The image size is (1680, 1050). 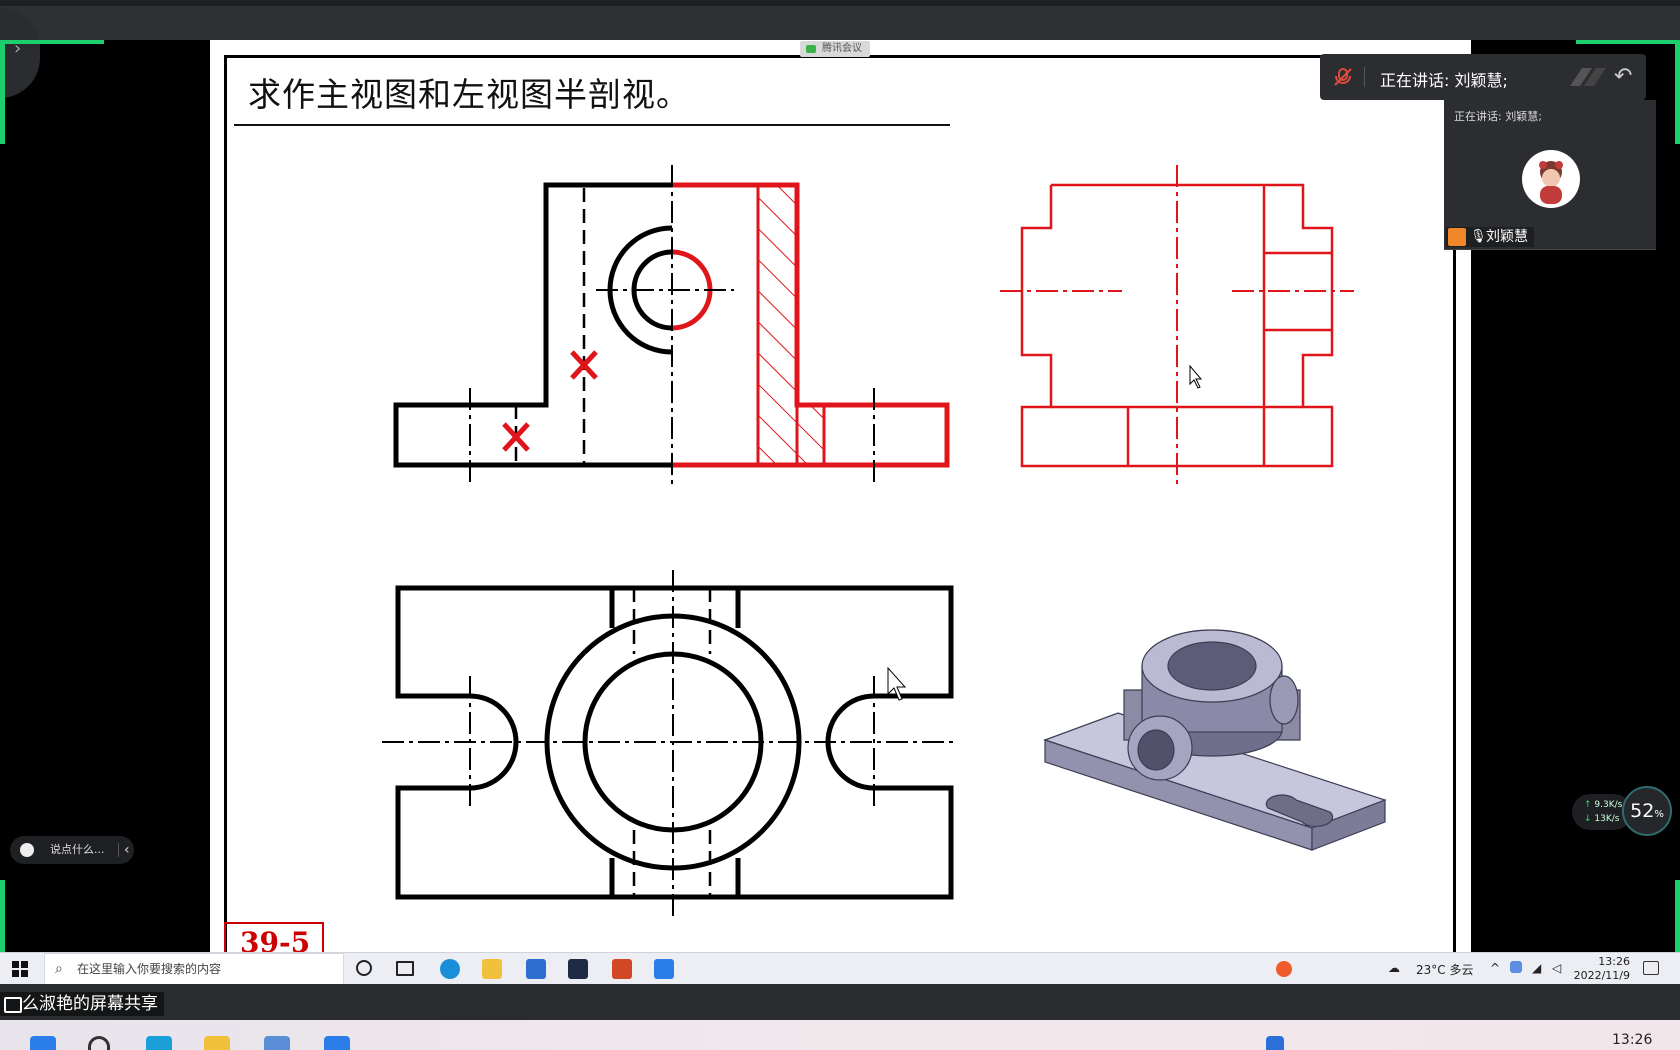 I want to click on meeting-badge: 腾讯会议, so click(x=835, y=49).